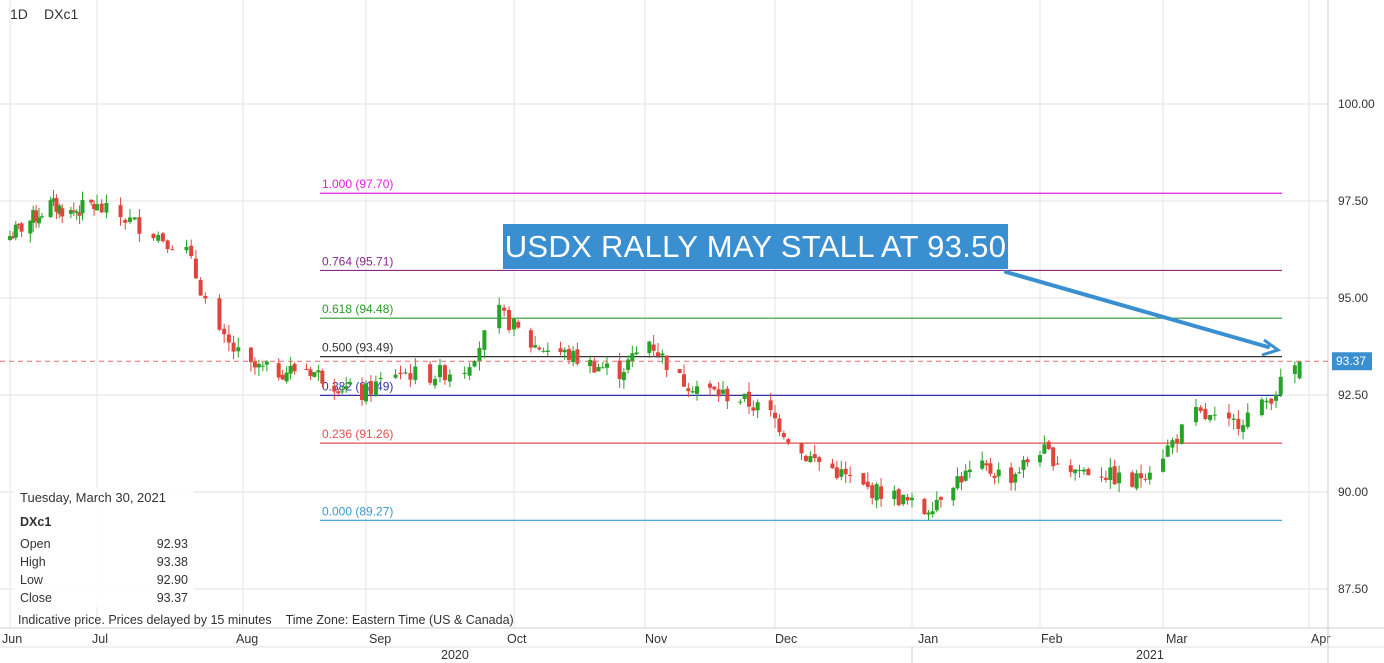  What do you see at coordinates (357, 261) in the screenshot?
I see `fib-level-label: 0.764 (95.71)` at bounding box center [357, 261].